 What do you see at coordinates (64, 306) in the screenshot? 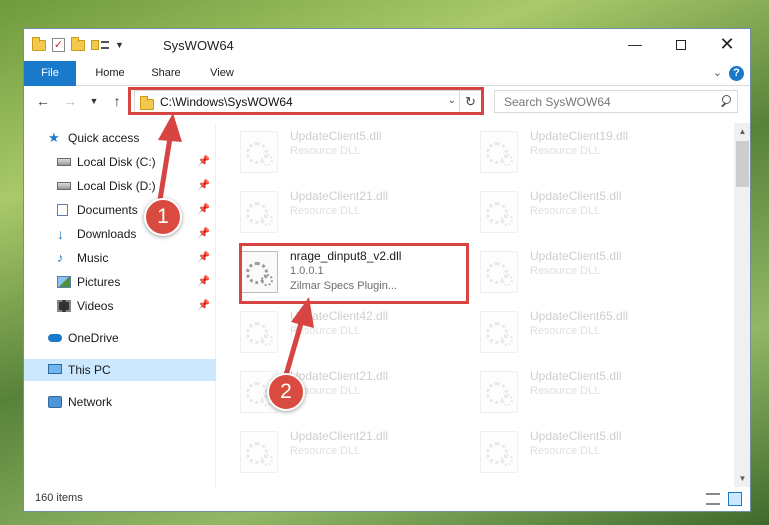
I see `videos-icon` at bounding box center [64, 306].